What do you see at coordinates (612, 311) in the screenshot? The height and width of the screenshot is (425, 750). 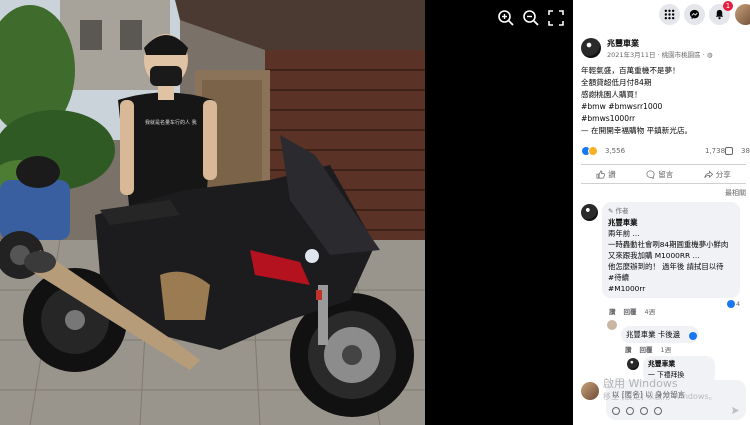 I see `comment-like-link: 讚` at bounding box center [612, 311].